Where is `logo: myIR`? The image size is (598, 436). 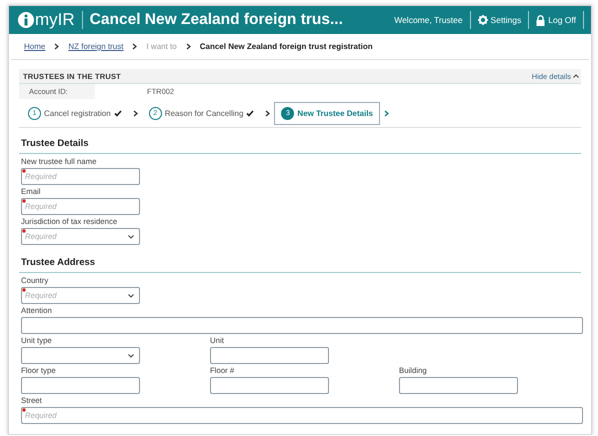 logo: myIR is located at coordinates (46, 20).